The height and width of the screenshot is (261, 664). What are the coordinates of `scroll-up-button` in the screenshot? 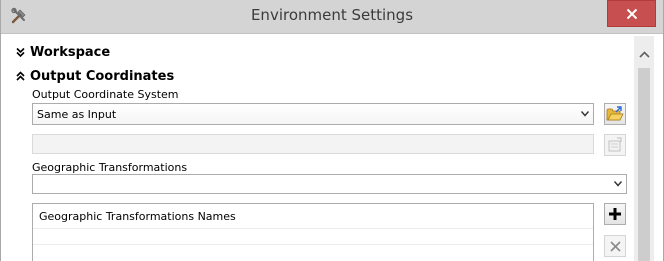 It's located at (644, 54).